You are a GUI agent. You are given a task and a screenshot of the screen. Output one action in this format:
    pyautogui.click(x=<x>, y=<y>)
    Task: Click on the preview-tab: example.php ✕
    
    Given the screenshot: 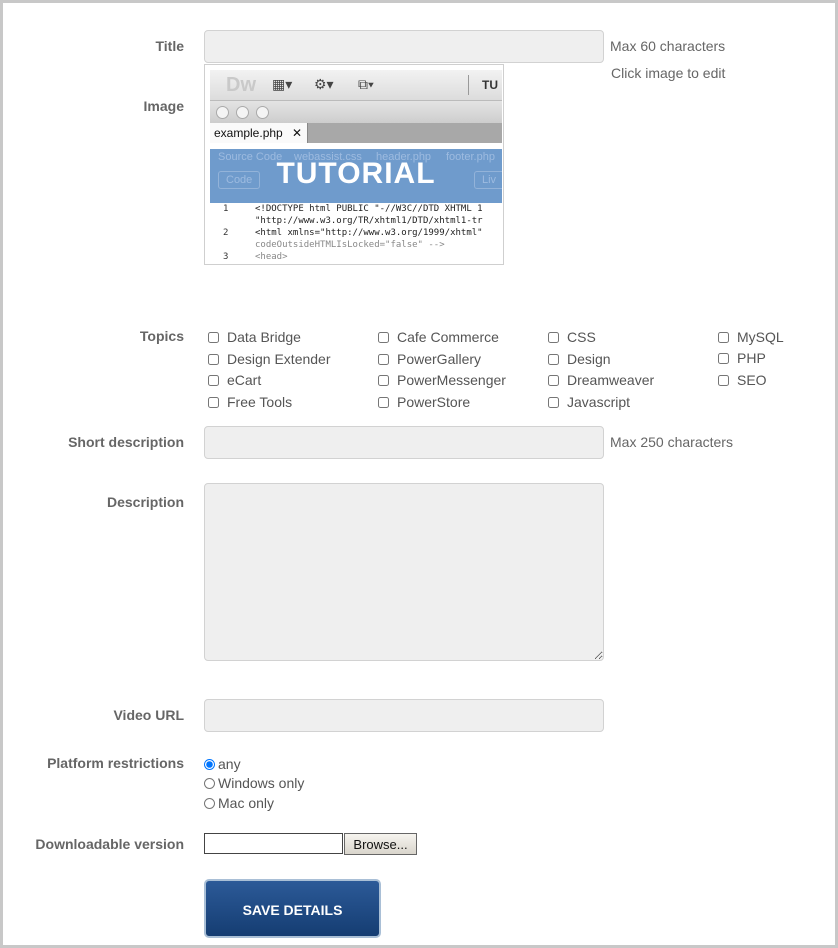 What is the action you would take?
    pyautogui.click(x=259, y=133)
    